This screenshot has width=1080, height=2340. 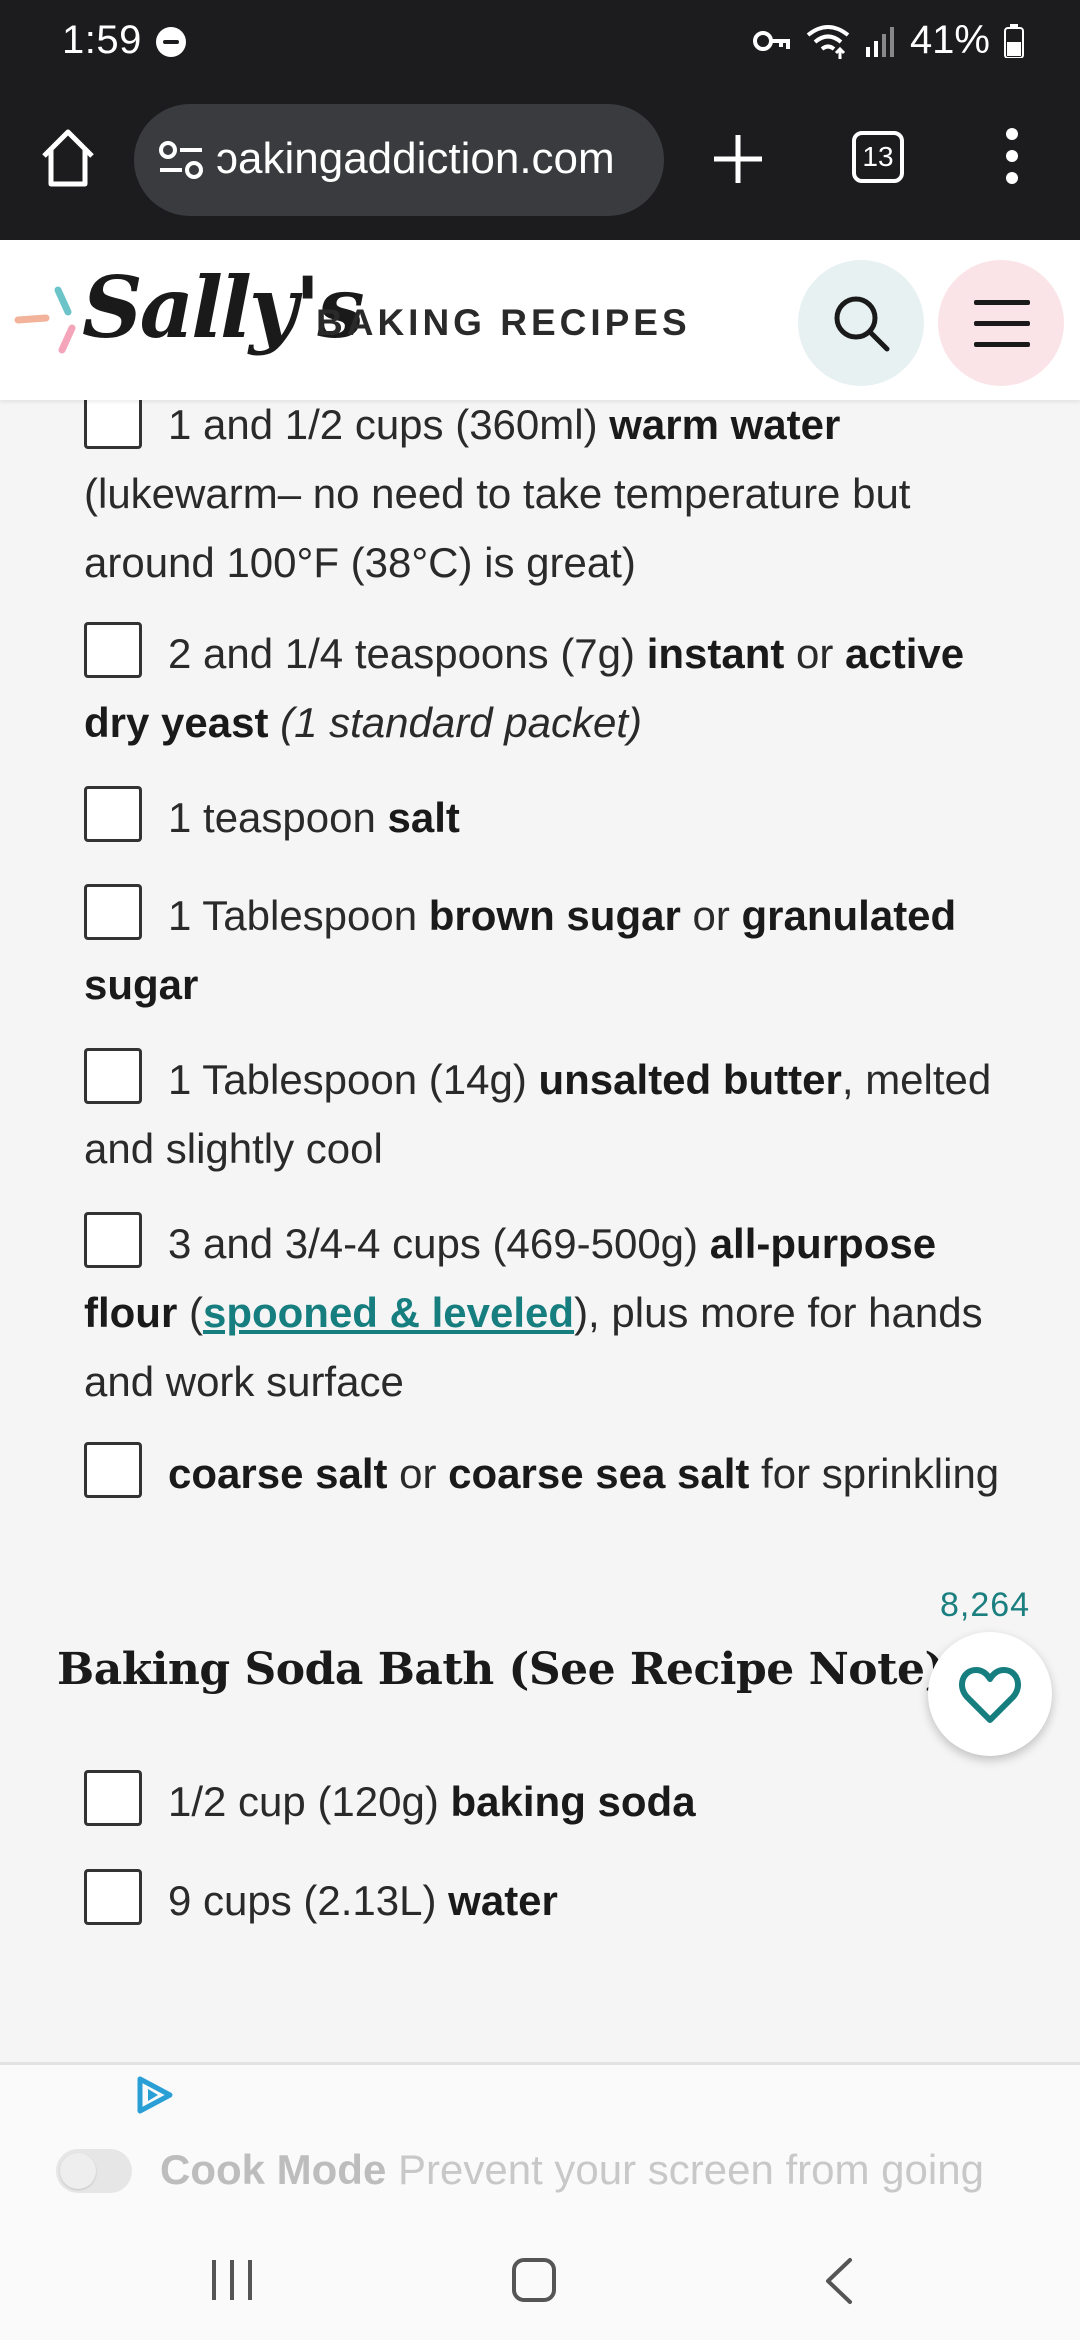 I want to click on home-icon, so click(x=68, y=158).